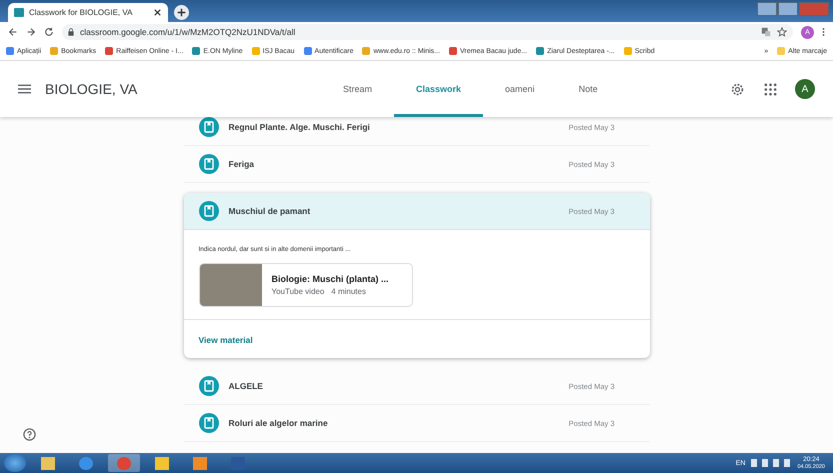 The image size is (833, 473). What do you see at coordinates (231, 285) in the screenshot?
I see `video-thumbnail-placeholder` at bounding box center [231, 285].